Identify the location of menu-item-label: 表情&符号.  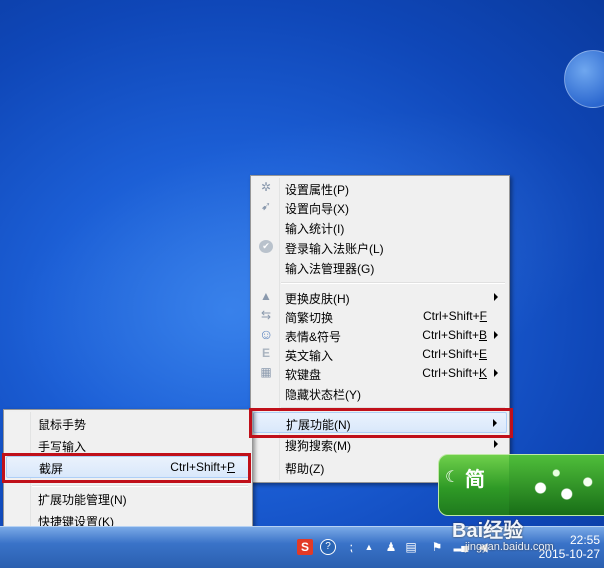
(313, 337).